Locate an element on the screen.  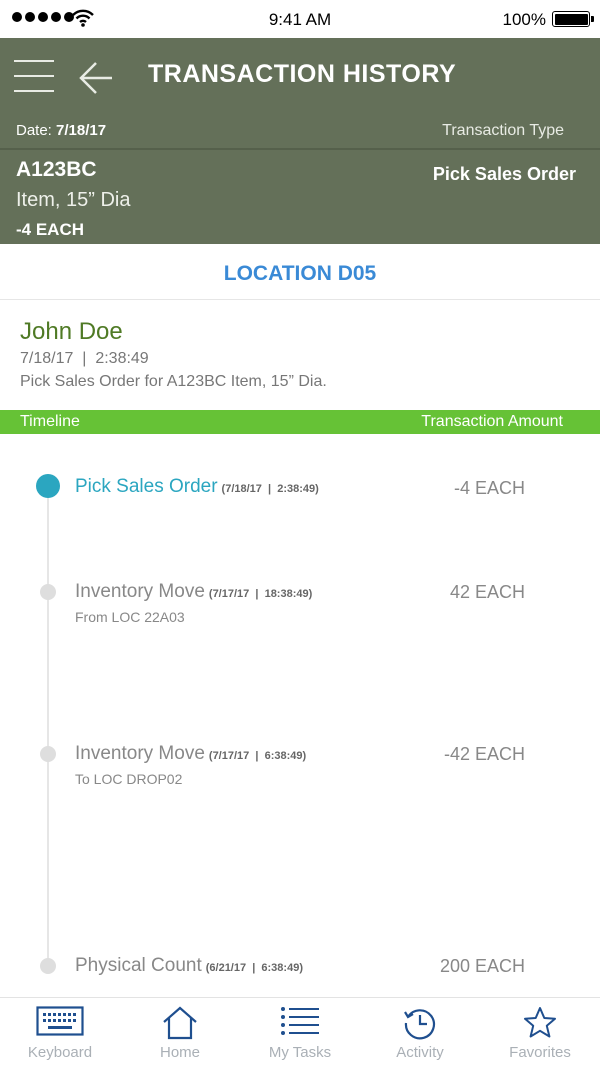
timeline-item-label: Physical Count (6/21/17 | 6:38:49) is located at coordinates (189, 966).